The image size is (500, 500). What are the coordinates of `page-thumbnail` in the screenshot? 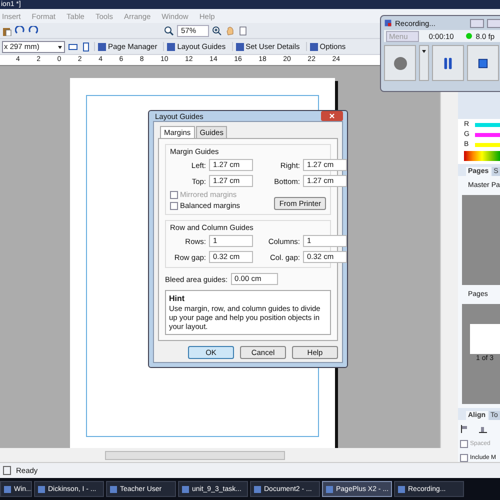 It's located at (485, 339).